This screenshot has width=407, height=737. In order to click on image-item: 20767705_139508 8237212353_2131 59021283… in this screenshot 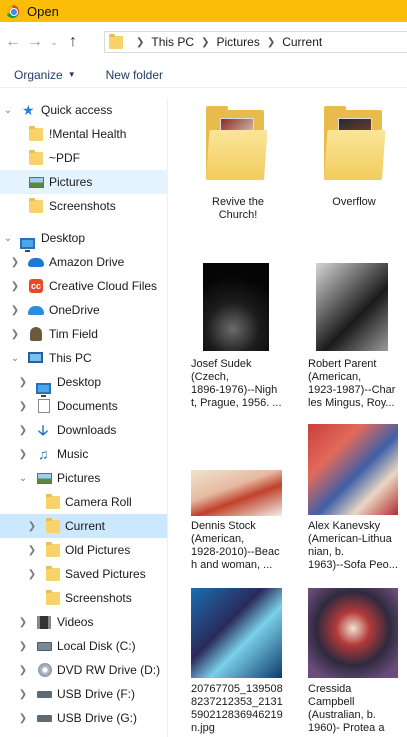, I will do `click(239, 662)`.